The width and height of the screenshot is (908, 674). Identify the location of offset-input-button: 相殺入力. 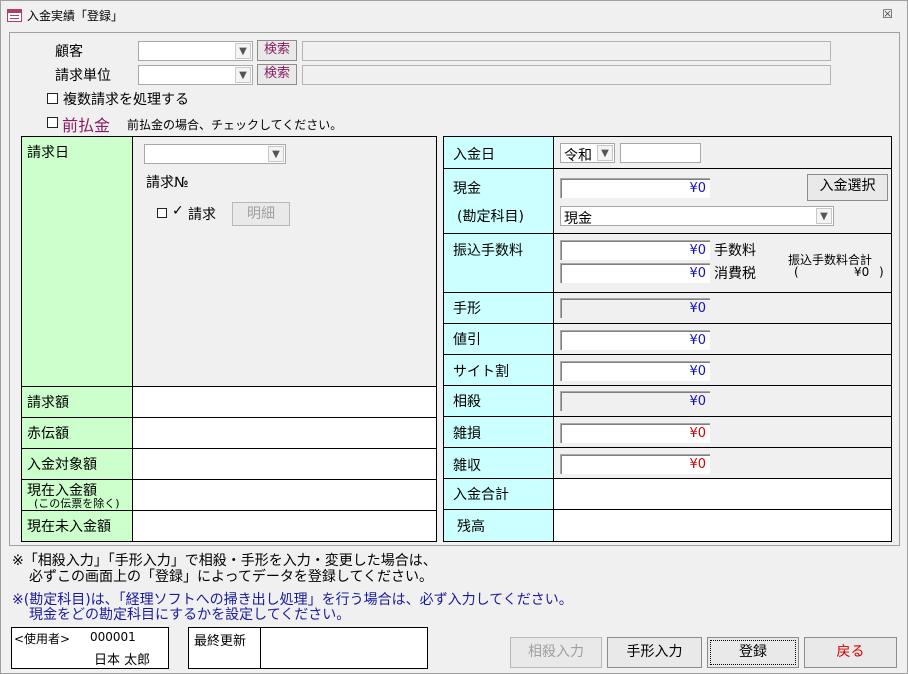
(556, 652).